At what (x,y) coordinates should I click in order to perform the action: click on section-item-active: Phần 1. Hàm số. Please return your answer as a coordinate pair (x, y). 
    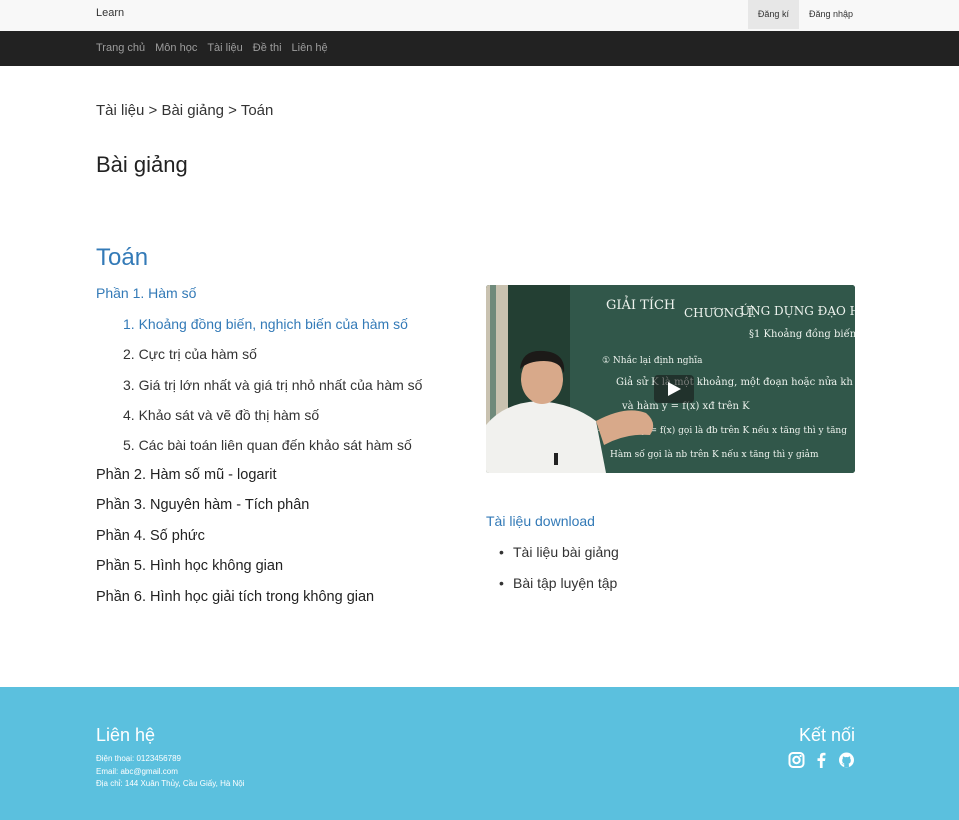
    Looking at the image, I should click on (146, 293).